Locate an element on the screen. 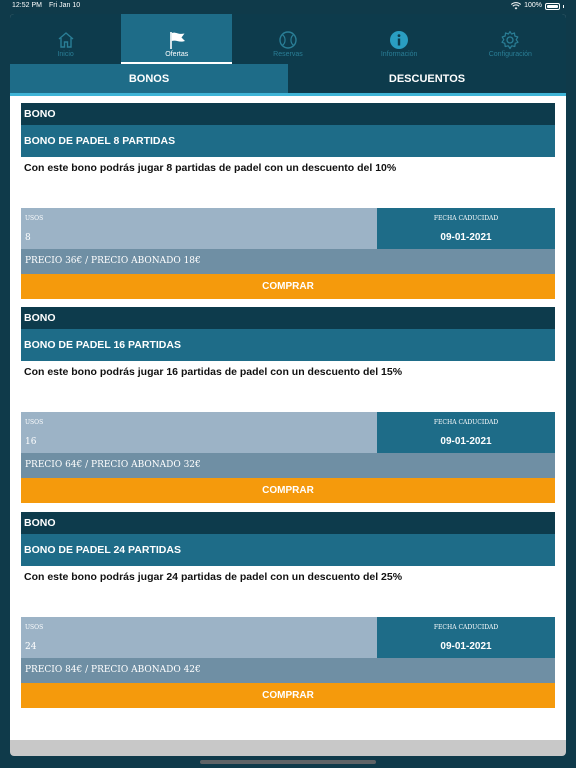 This screenshot has width=576, height=768. card-info-row: USOS 8 FECHA CADUCIDAD 09-01-2021 is located at coordinates (288, 228).